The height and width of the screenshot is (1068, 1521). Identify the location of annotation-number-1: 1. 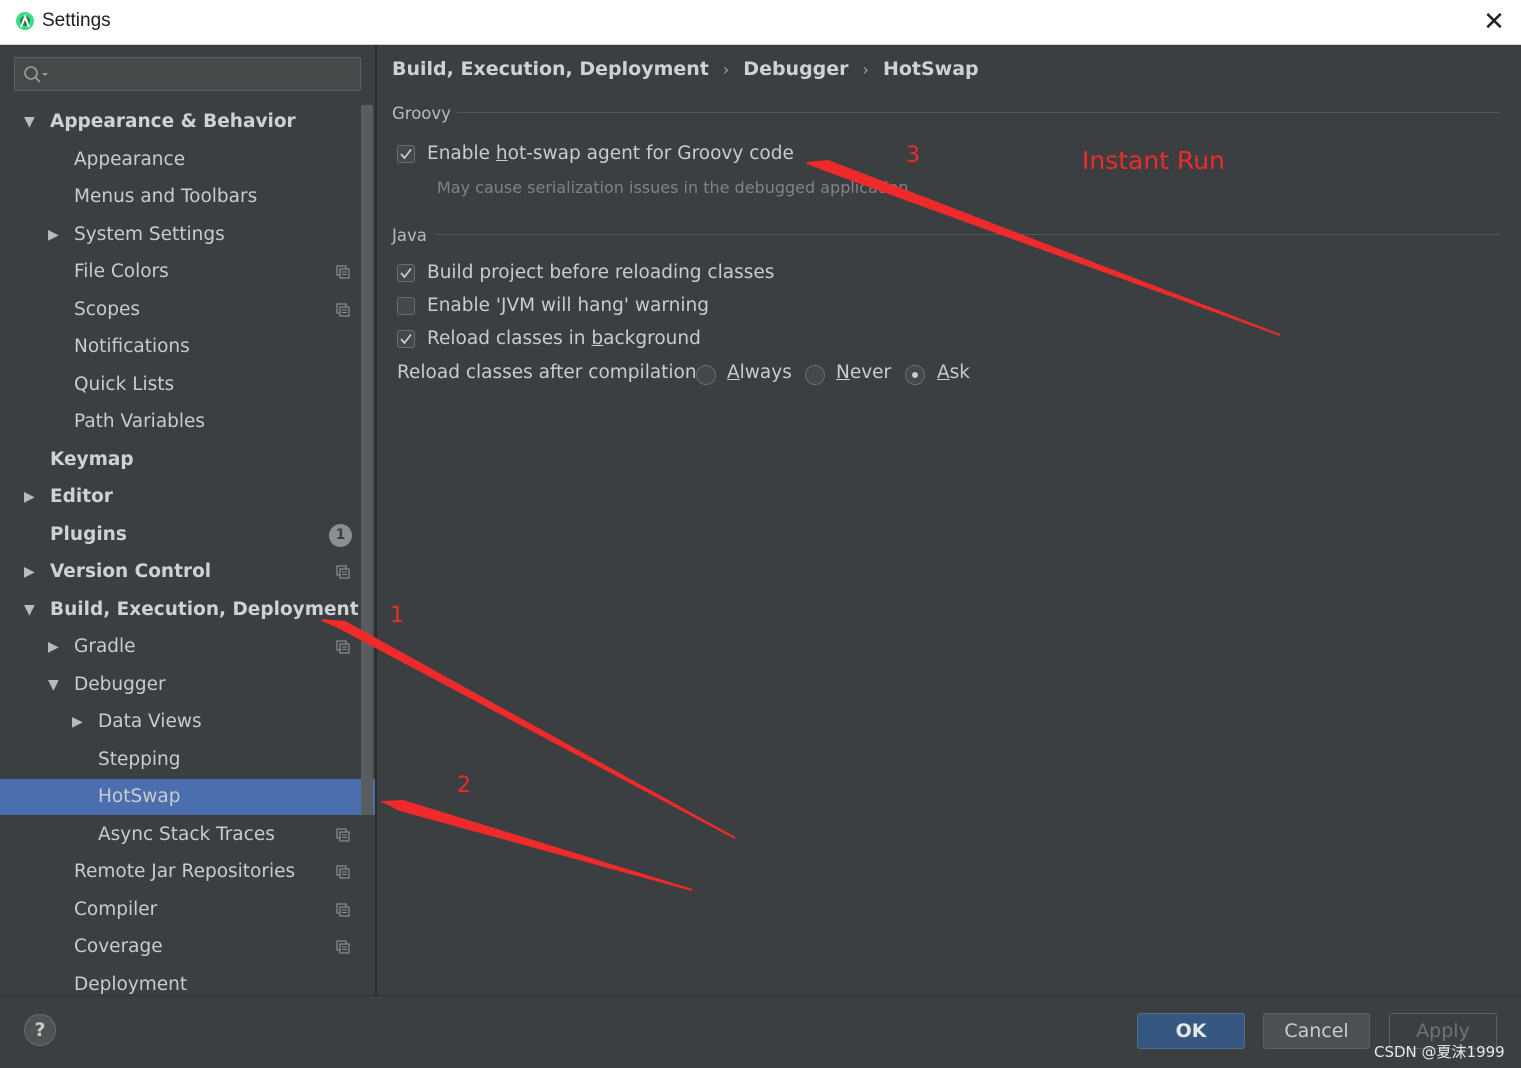
(397, 615).